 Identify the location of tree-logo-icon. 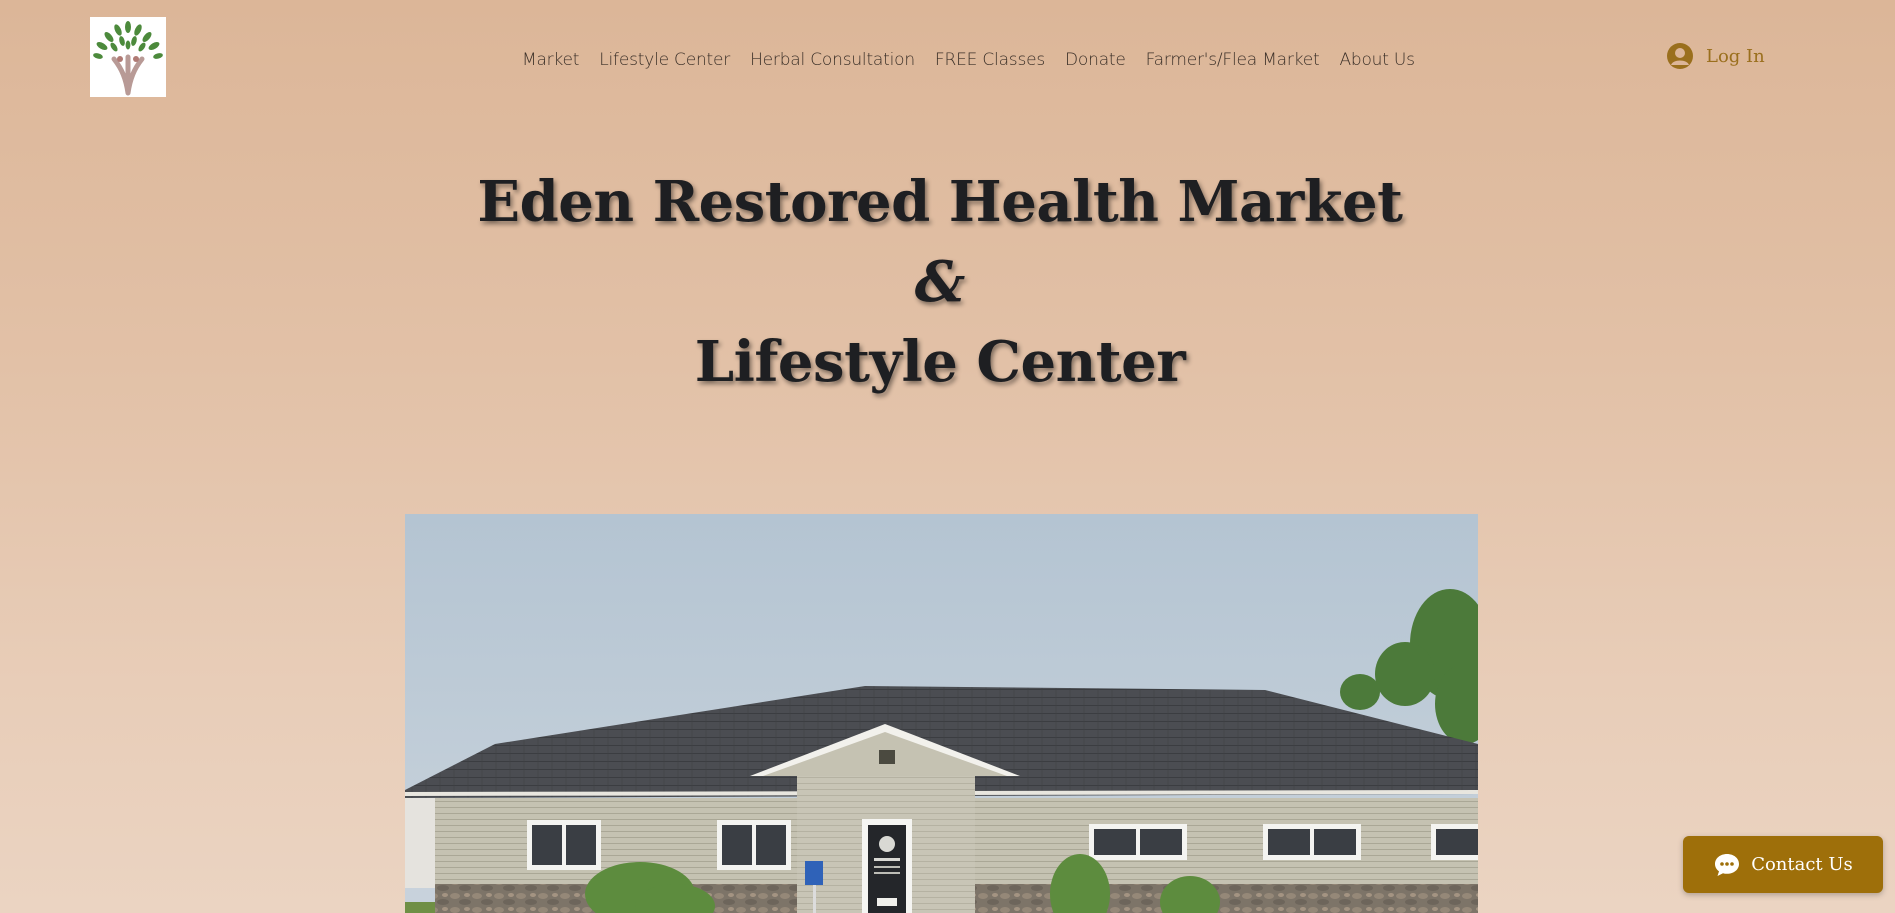
(128, 58).